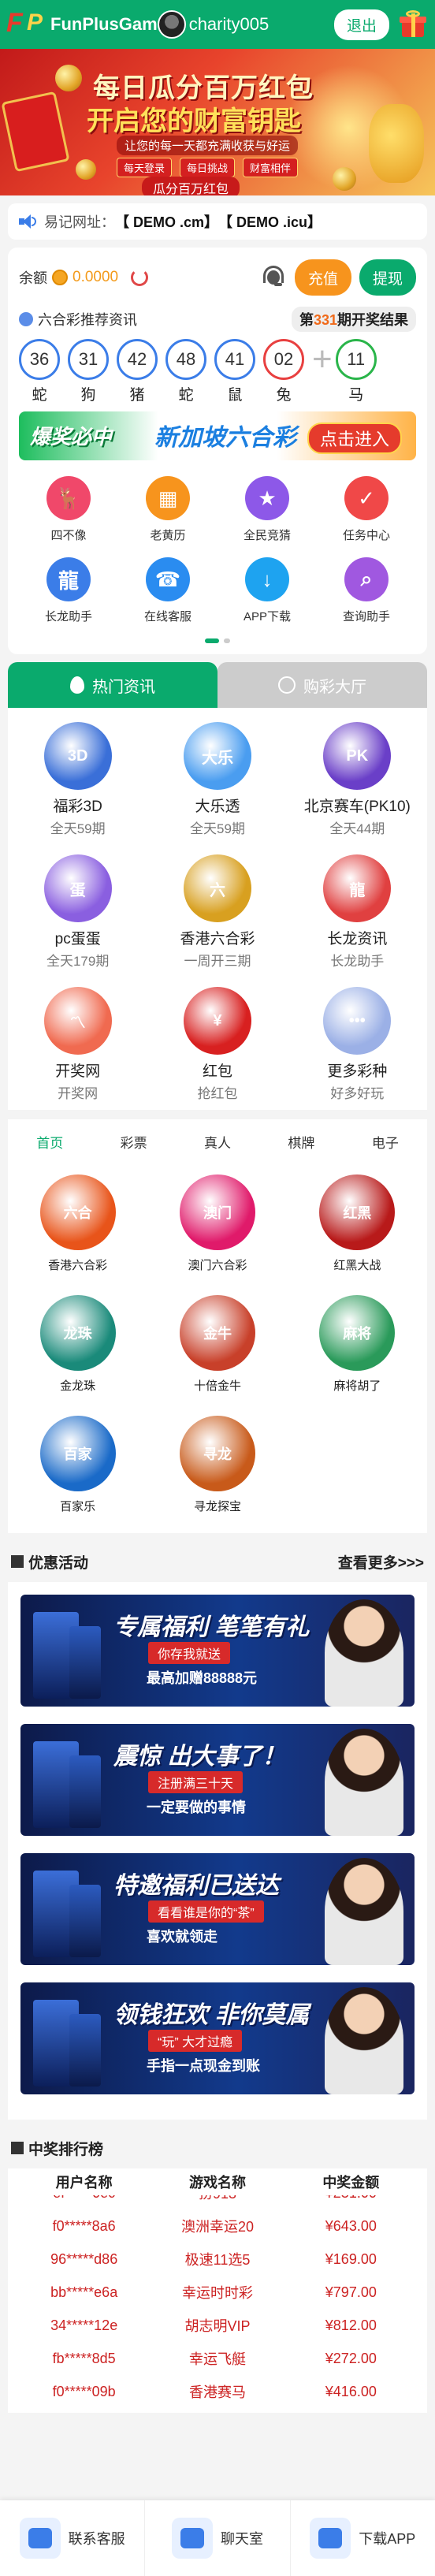 This screenshot has height=2576, width=435. I want to click on brand-logo: F P FunPlusGam, so click(82, 23).